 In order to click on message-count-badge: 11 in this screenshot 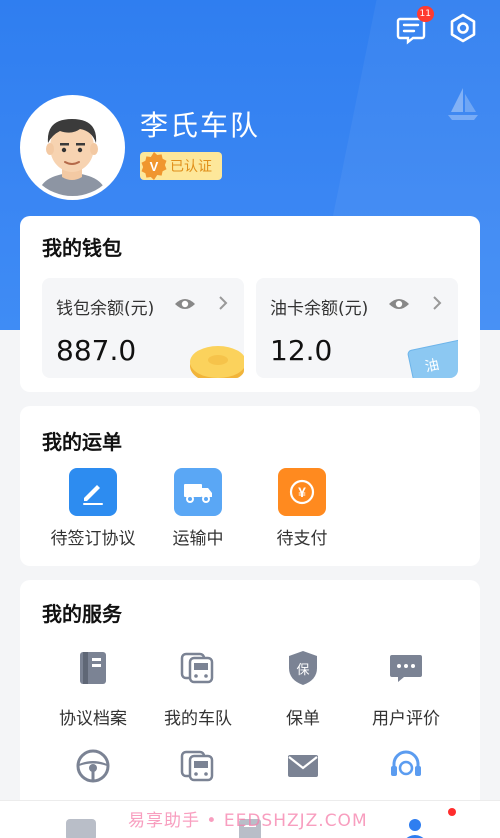, I will do `click(425, 14)`.